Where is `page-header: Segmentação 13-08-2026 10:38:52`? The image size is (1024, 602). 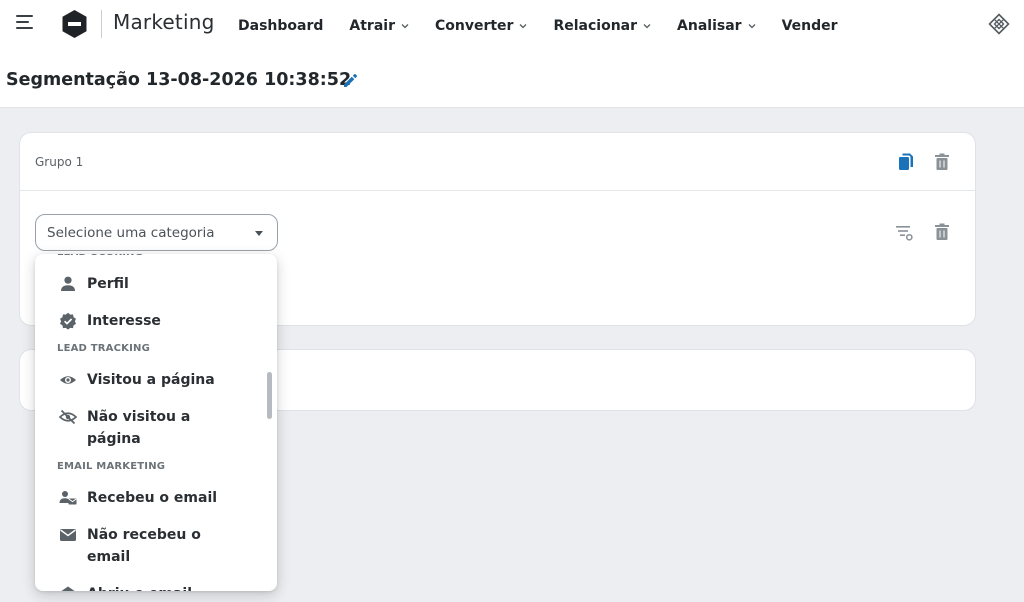 page-header: Segmentação 13-08-2026 10:38:52 is located at coordinates (512, 80).